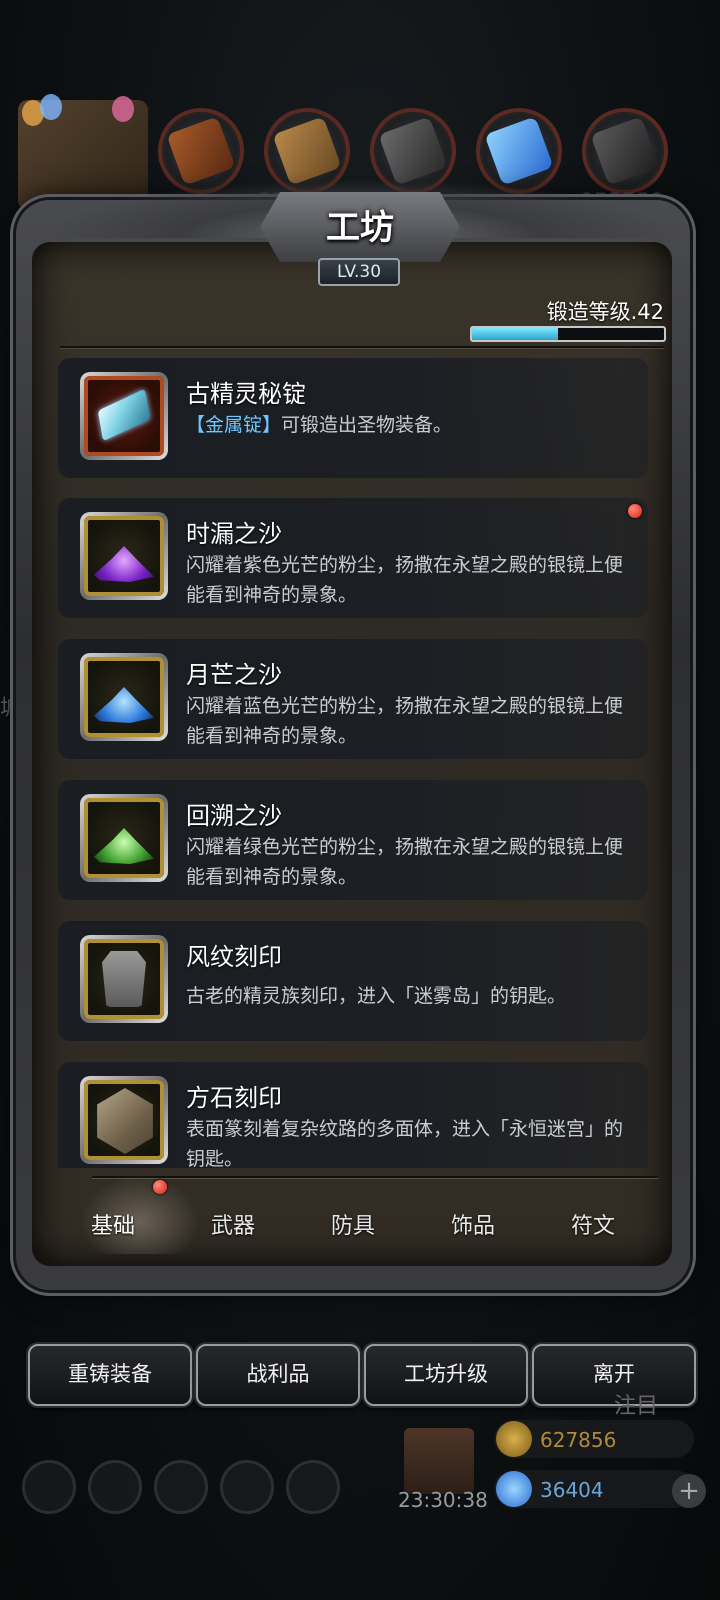 The height and width of the screenshot is (1600, 720). Describe the element at coordinates (439, 1461) in the screenshot. I see `gift-icon` at that location.